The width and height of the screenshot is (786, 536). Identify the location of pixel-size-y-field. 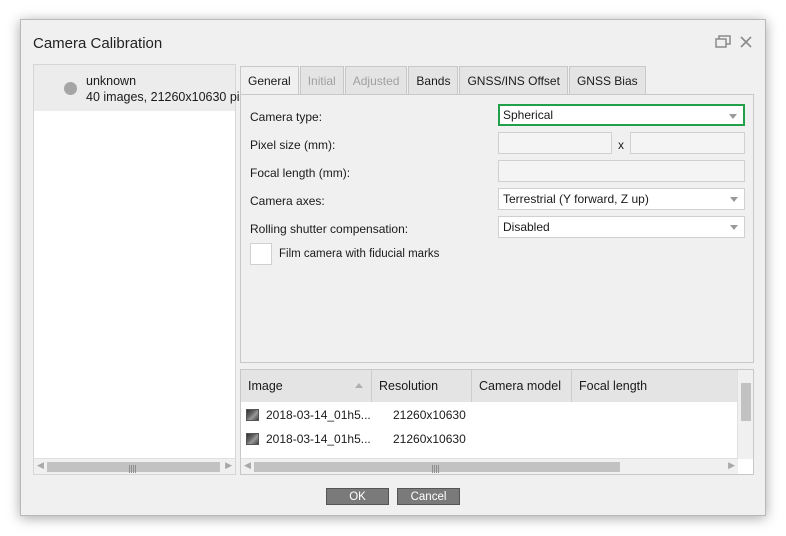
(687, 143).